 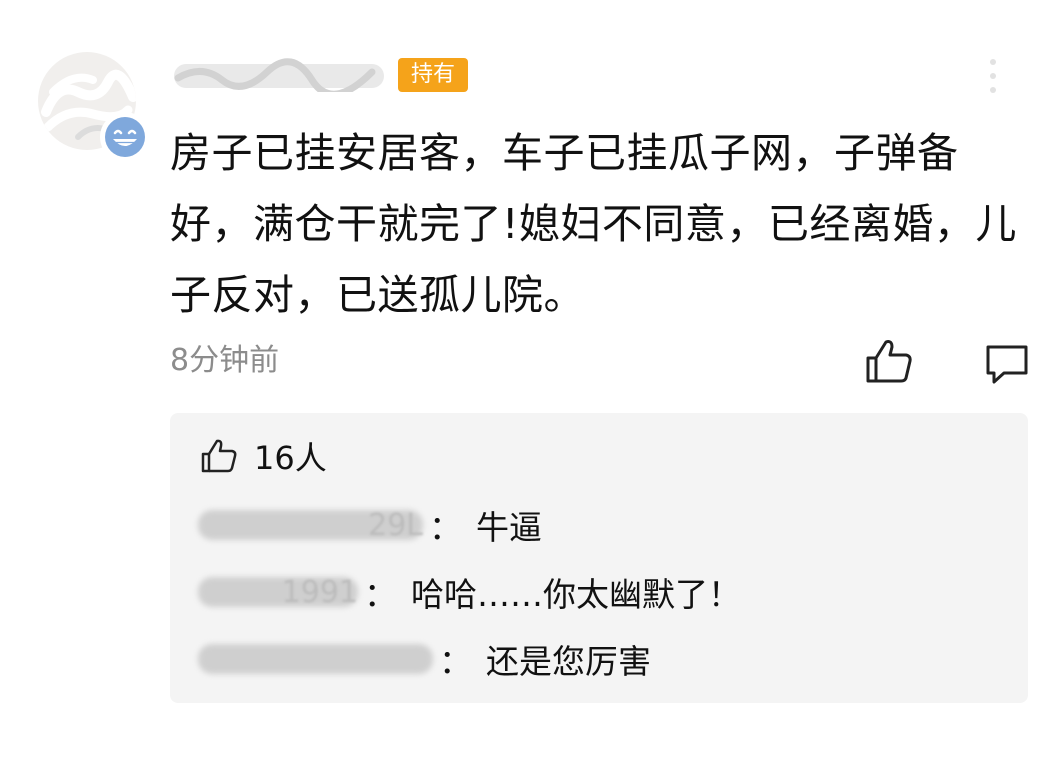 I want to click on reply-text: 哈哈……你太幽默了！, so click(x=576, y=594).